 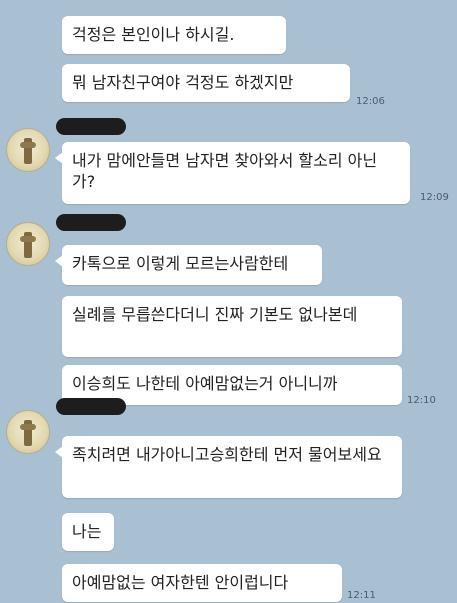 I want to click on message-text: 아예맘없는 여자한텐 안이럽니다, so click(x=180, y=582).